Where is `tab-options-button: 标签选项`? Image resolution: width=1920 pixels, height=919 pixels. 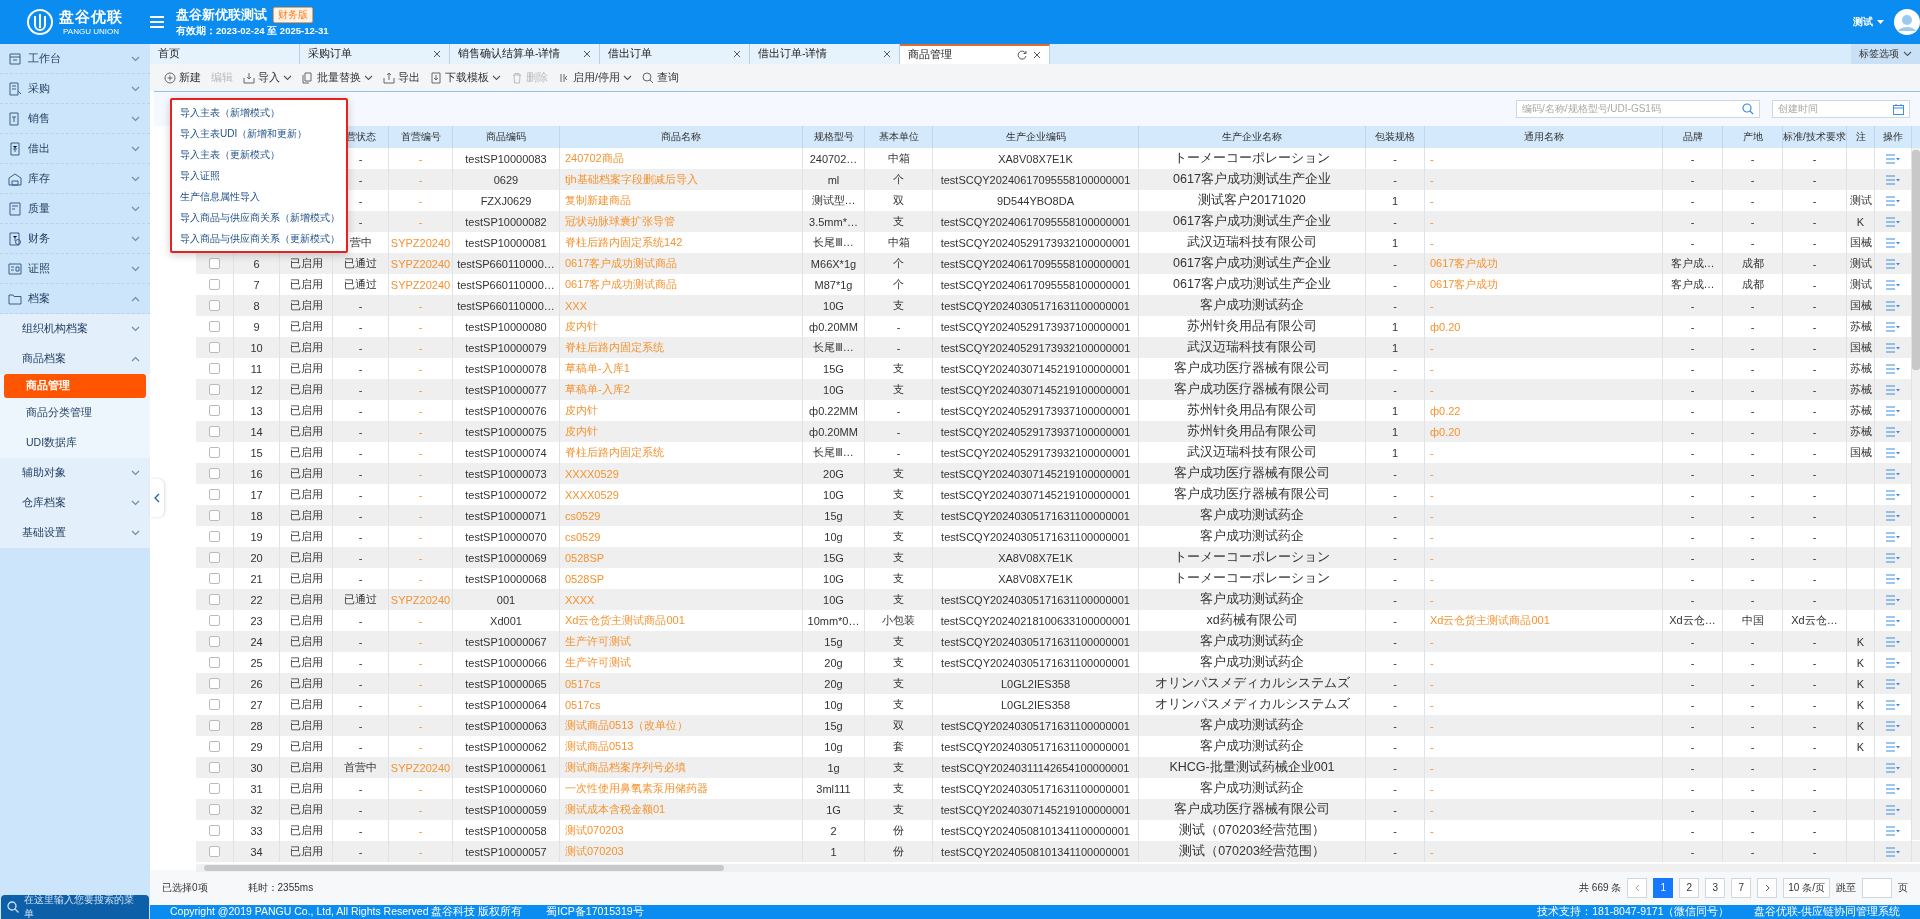
tab-options-button: 标签选项 is located at coordinates (1885, 54).